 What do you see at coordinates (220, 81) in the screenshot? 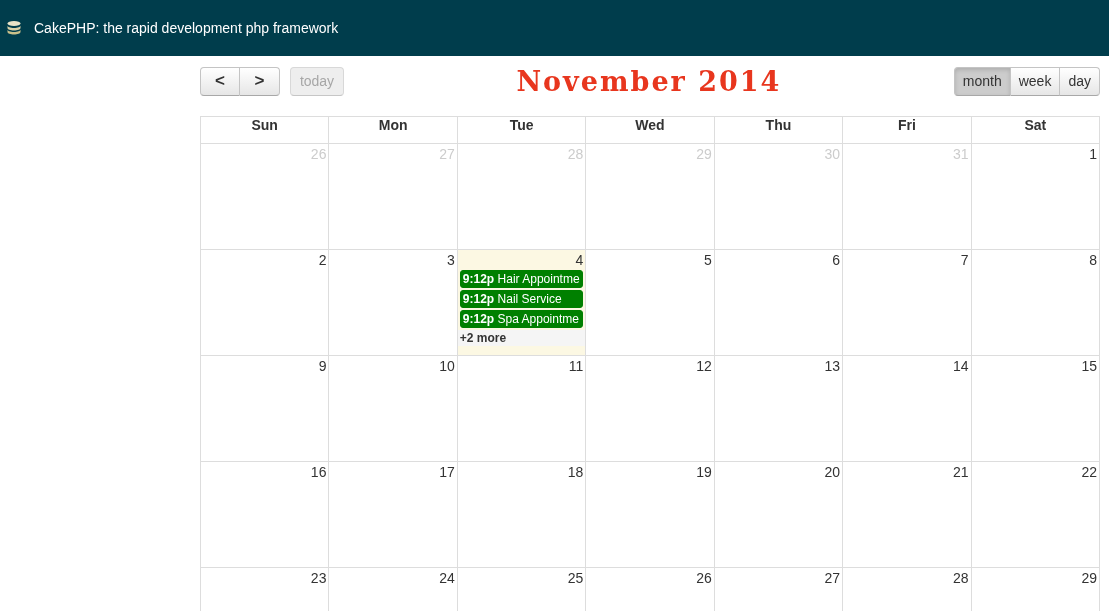
I see `previous-button: <` at bounding box center [220, 81].